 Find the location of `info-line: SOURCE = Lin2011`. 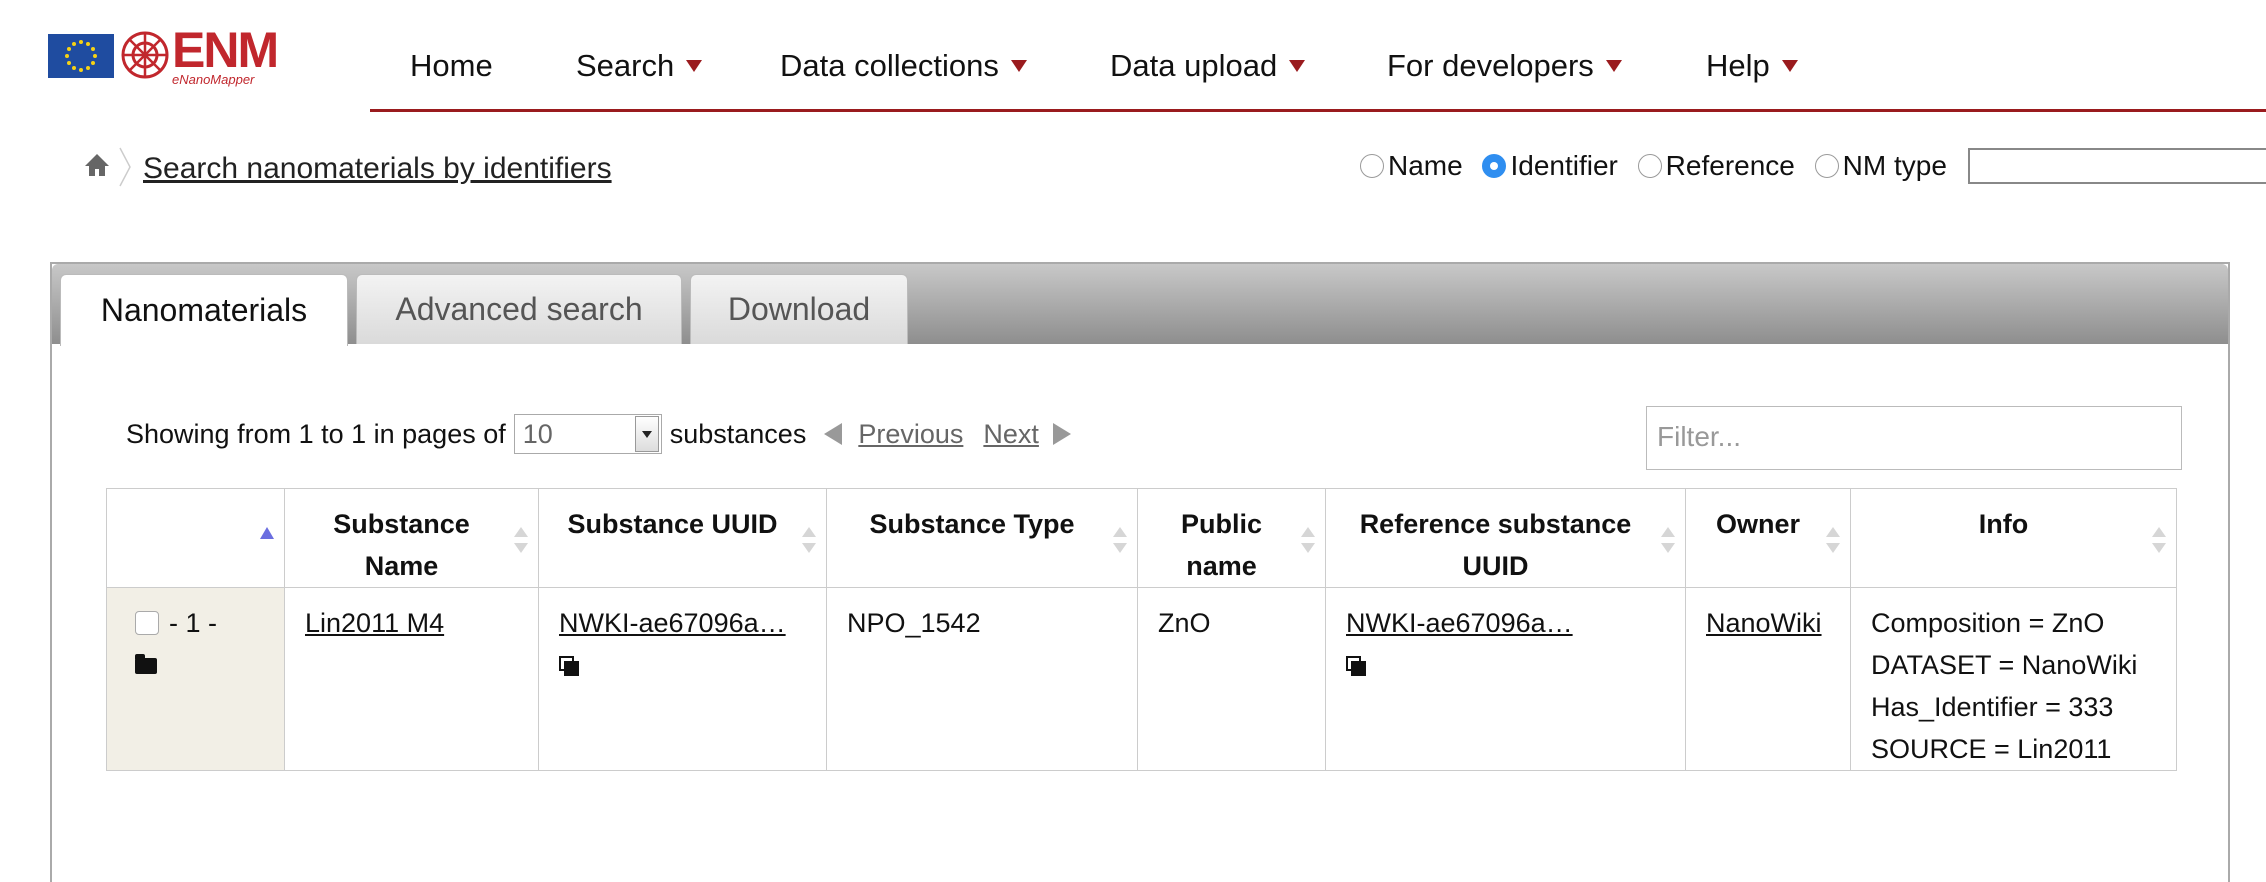

info-line: SOURCE = Lin2011 is located at coordinates (1991, 749).